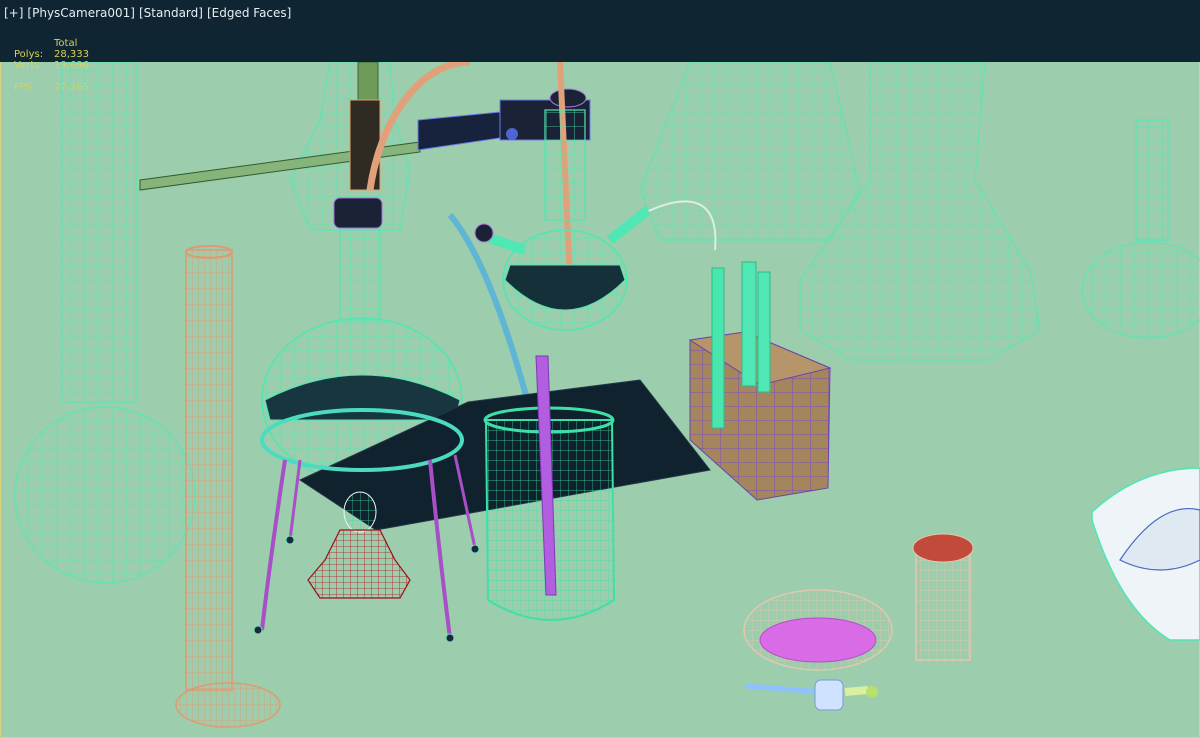 This screenshot has width=1200, height=738. I want to click on polys-value: 28,333, so click(71, 54).